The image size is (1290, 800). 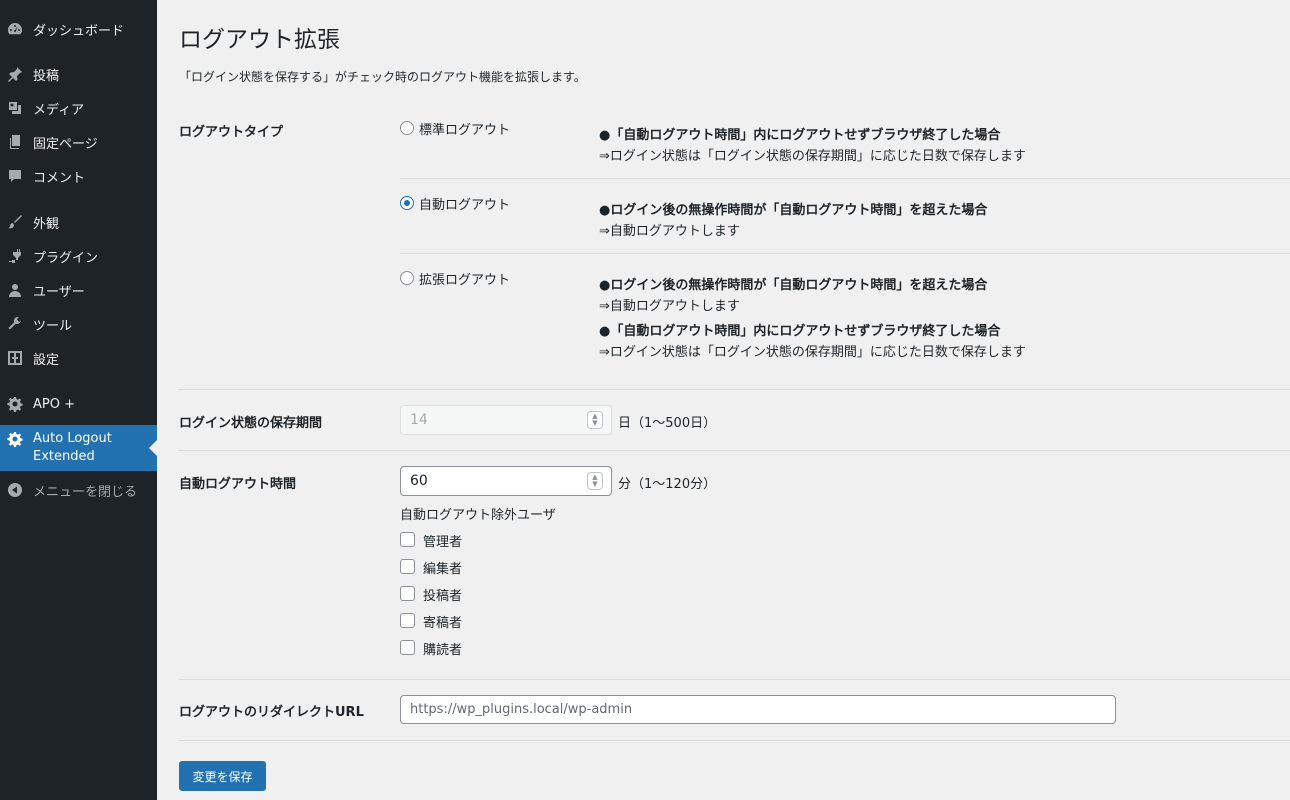 What do you see at coordinates (478, 515) in the screenshot?
I see `exclude-users-label: 自動ログアウト除外ユーザ` at bounding box center [478, 515].